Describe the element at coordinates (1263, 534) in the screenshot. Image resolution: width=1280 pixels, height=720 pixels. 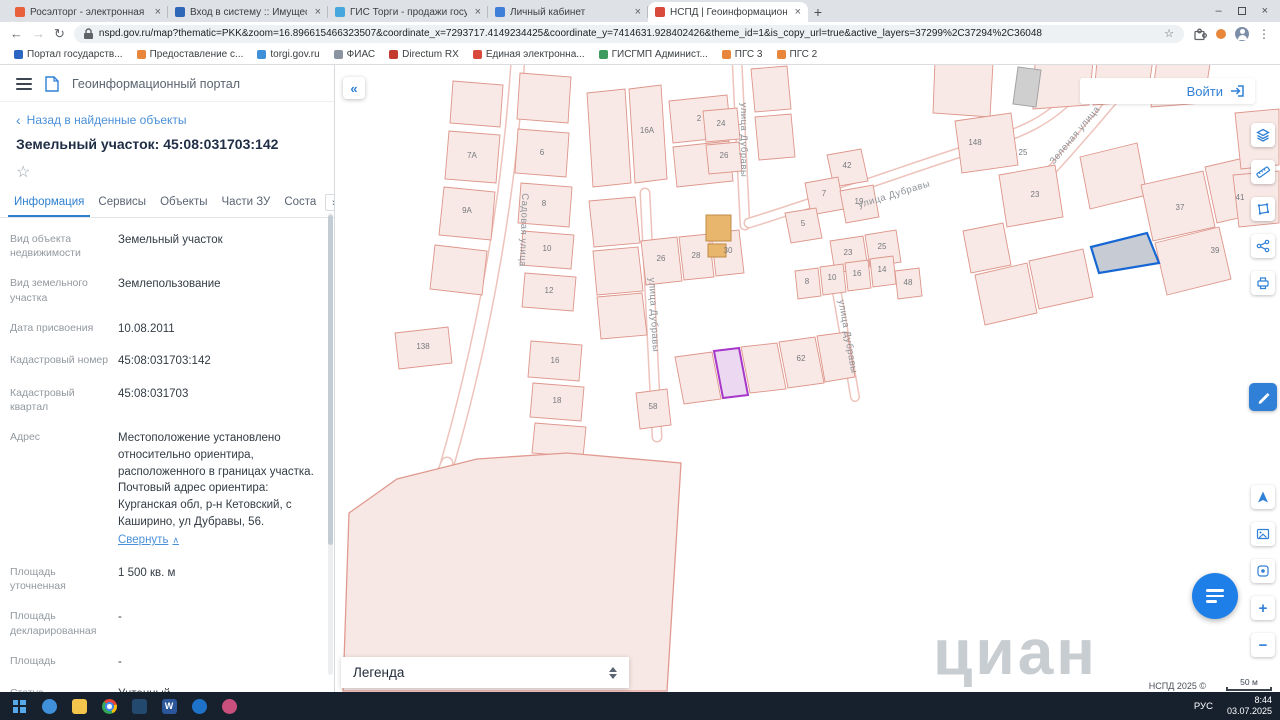
I see `basemap-icon` at that location.